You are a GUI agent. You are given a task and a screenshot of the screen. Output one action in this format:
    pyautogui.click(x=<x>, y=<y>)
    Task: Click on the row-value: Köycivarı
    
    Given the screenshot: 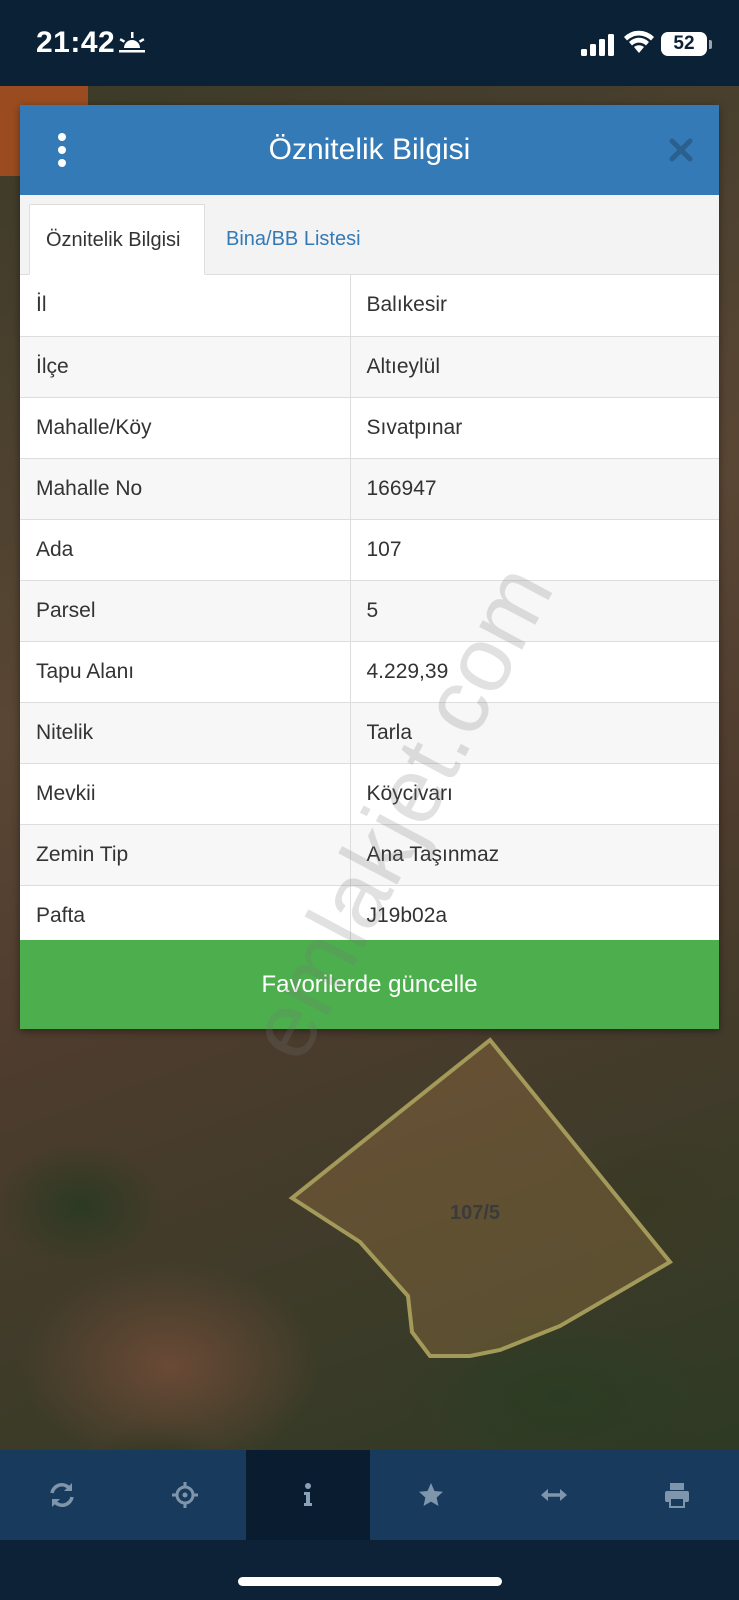 What is the action you would take?
    pyautogui.click(x=534, y=794)
    